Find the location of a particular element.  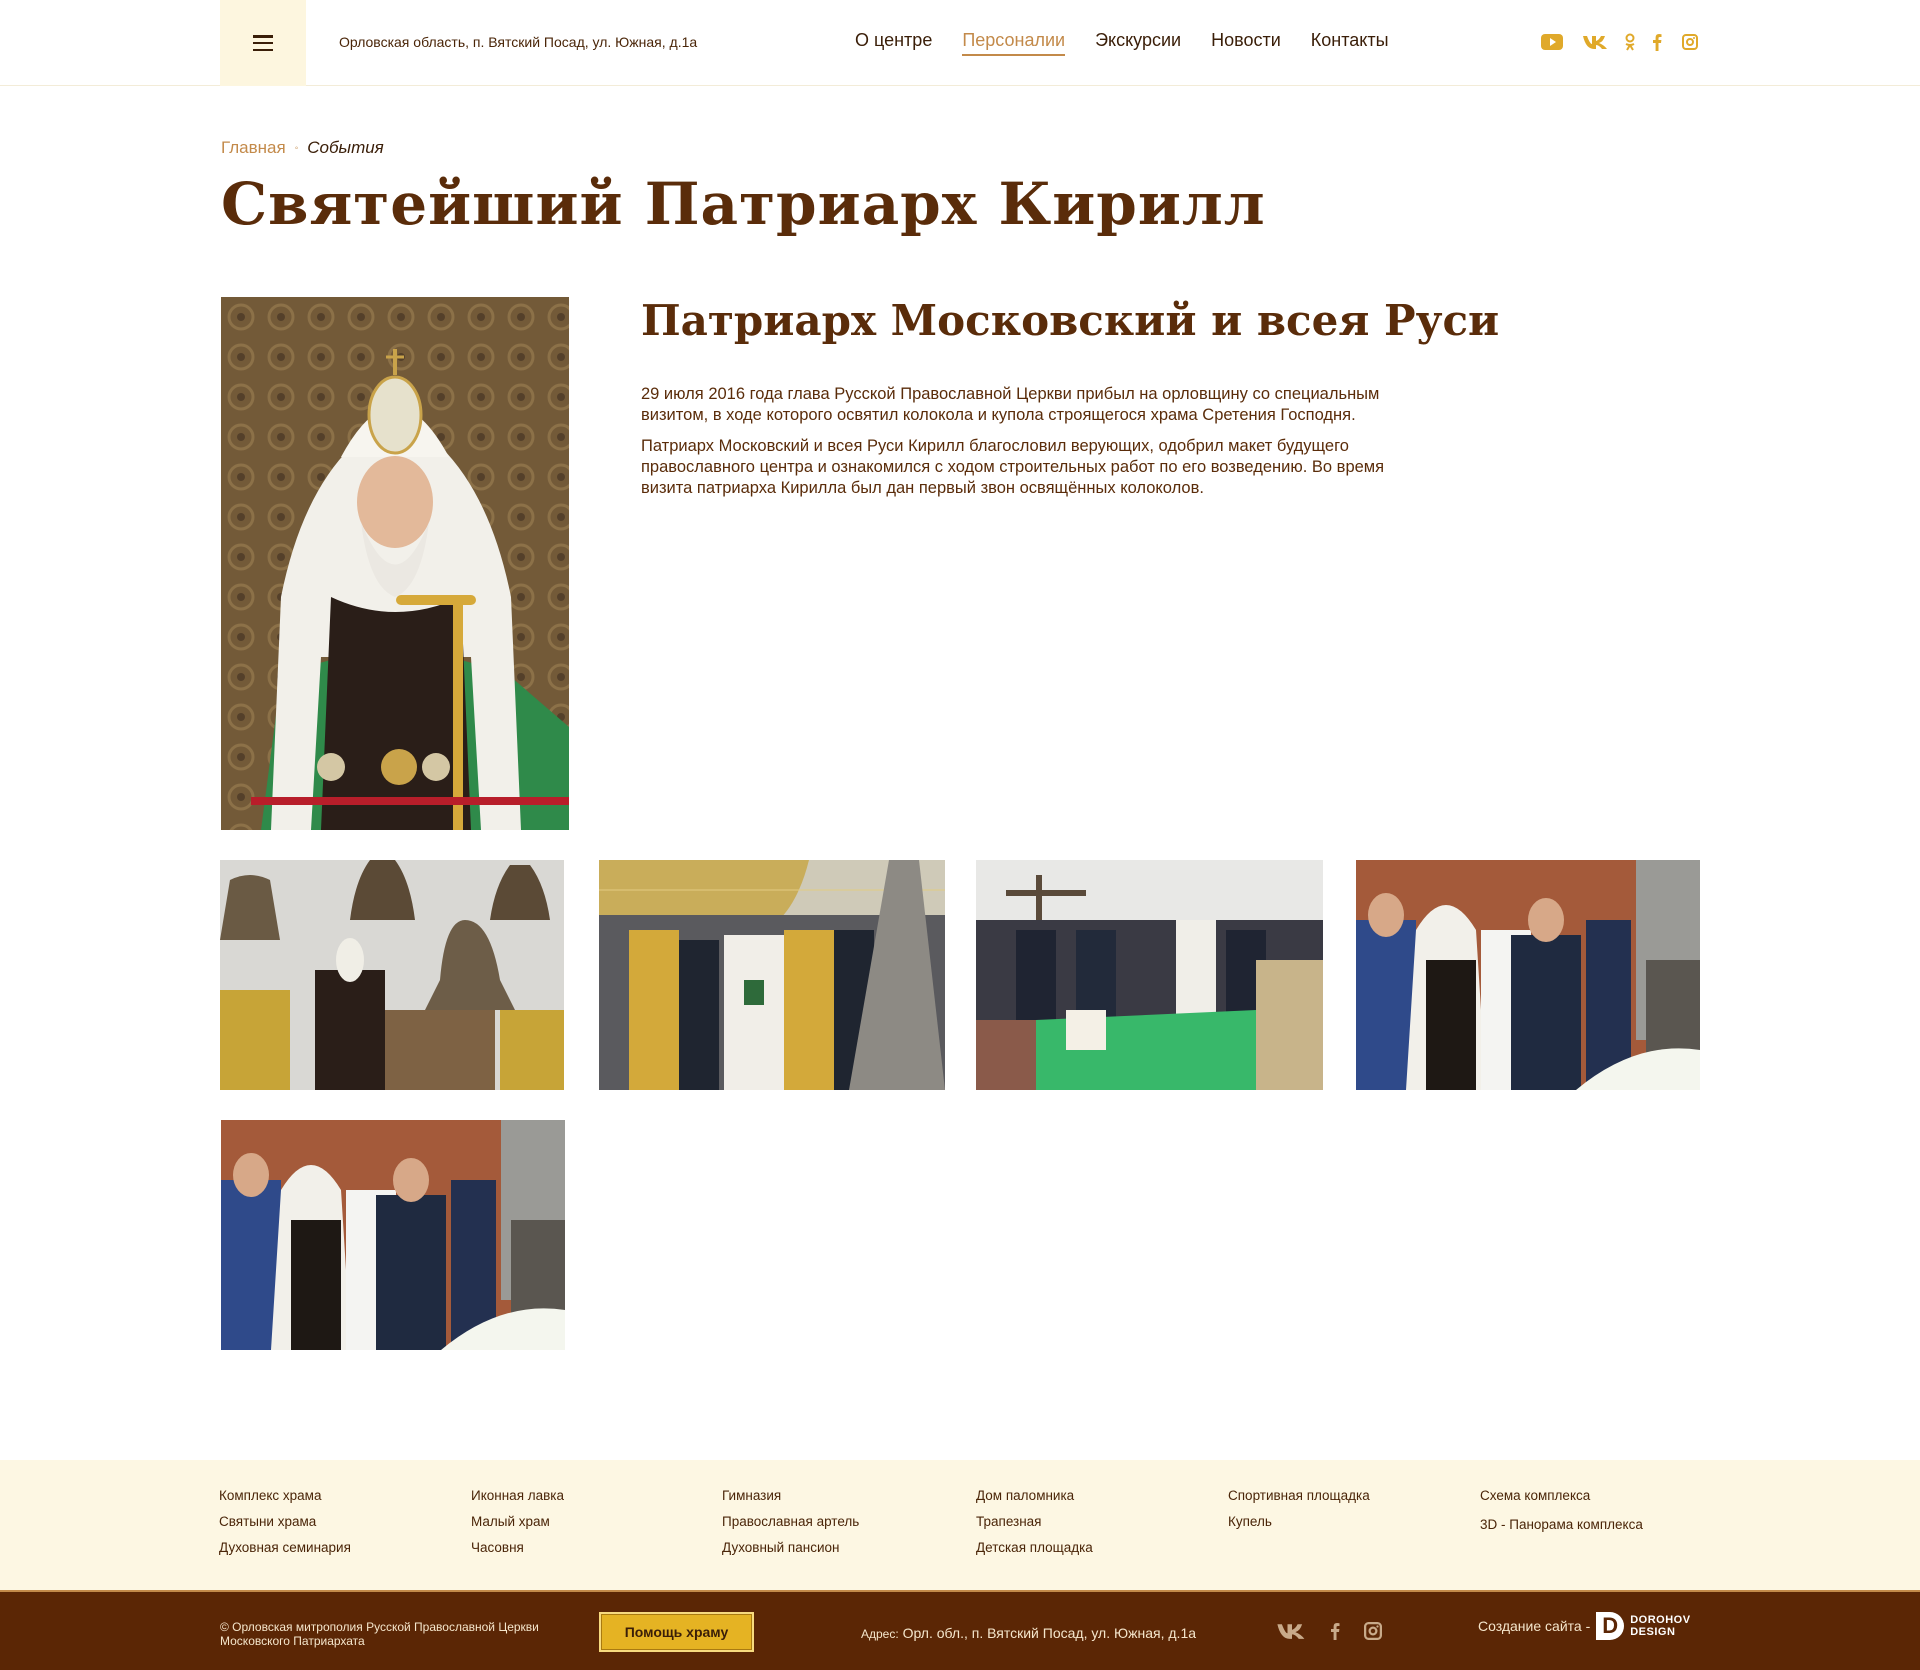

developer-credit: Создание сайта - D DOROHOV DESIGN is located at coordinates (1584, 1626).